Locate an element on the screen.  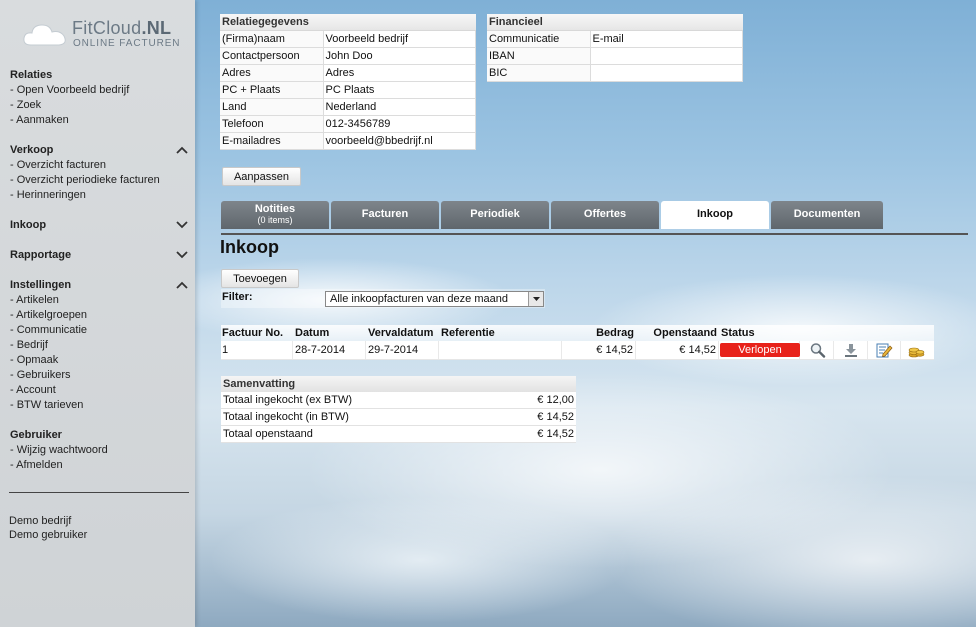
nav-item-bedrijf: - Bedrijf is located at coordinates (100, 345).